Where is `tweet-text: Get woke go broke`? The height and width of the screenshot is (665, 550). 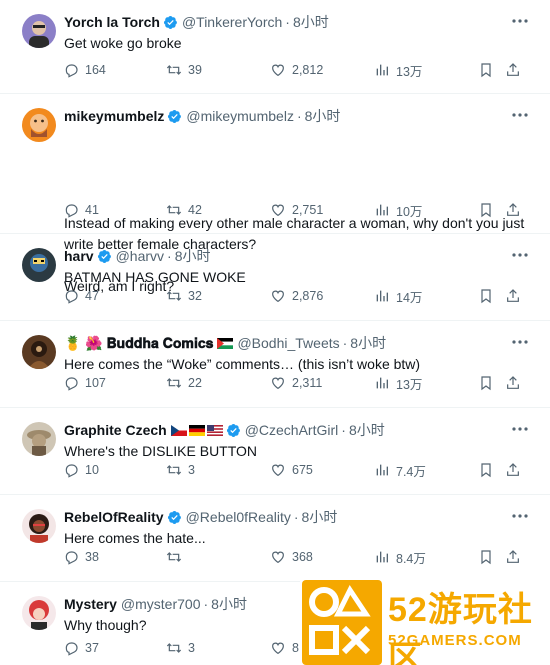 tweet-text: Get woke go broke is located at coordinates (123, 43).